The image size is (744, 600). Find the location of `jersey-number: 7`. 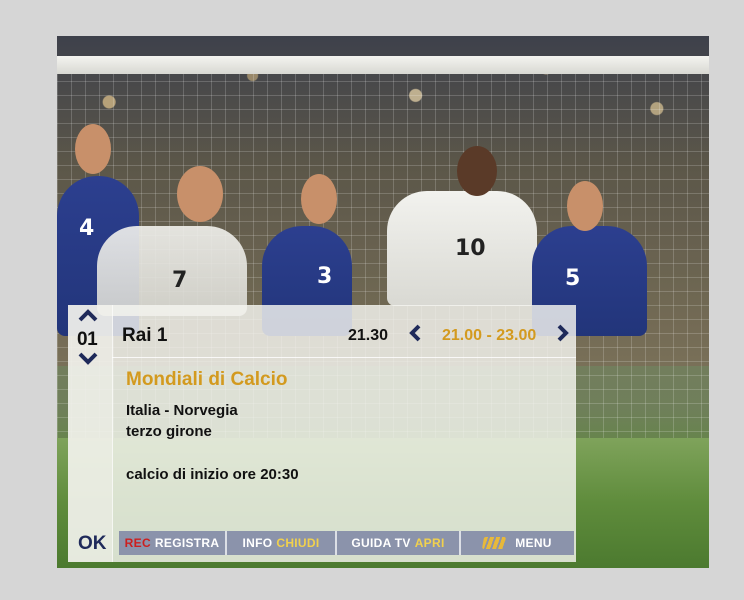

jersey-number: 7 is located at coordinates (180, 280).